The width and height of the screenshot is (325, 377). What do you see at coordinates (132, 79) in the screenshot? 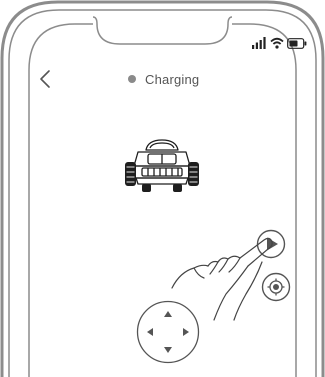
I see `status-dot` at bounding box center [132, 79].